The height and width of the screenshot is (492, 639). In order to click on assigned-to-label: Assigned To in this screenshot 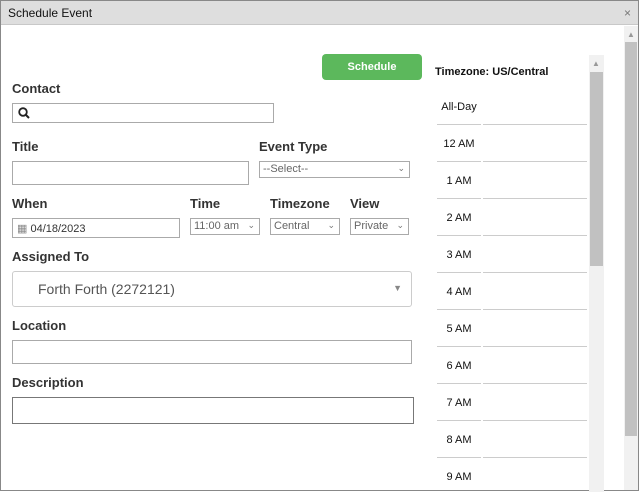, I will do `click(51, 256)`.